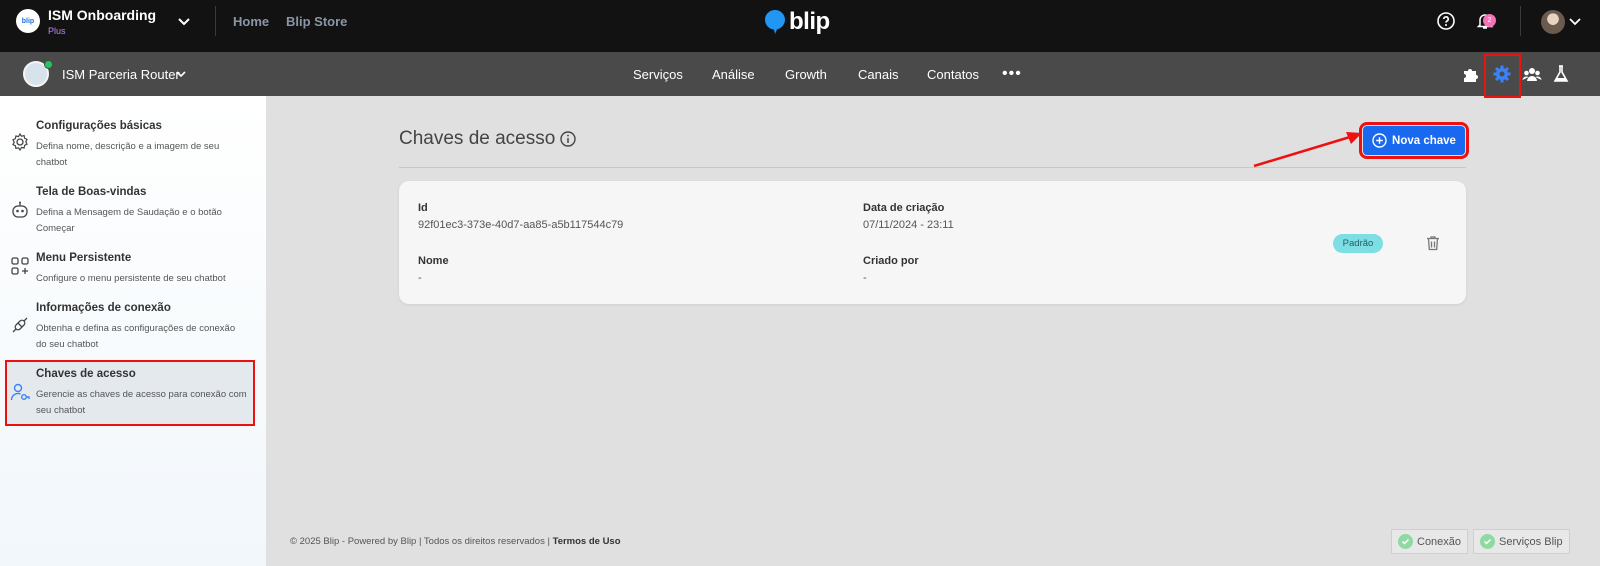 Image resolution: width=1600 pixels, height=566 pixels. What do you see at coordinates (1502, 76) in the screenshot?
I see `gear-highlight-box` at bounding box center [1502, 76].